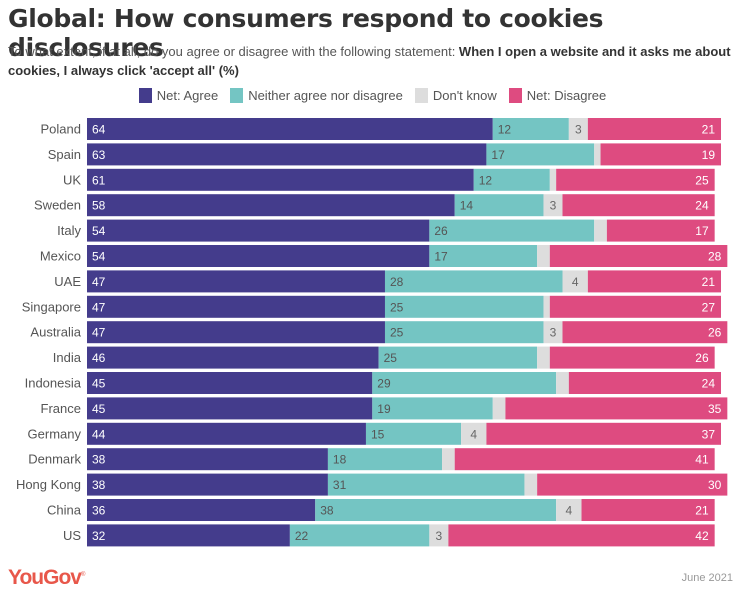 The width and height of the screenshot is (745, 600). Describe the element at coordinates (67, 357) in the screenshot. I see `category-label: India` at that location.